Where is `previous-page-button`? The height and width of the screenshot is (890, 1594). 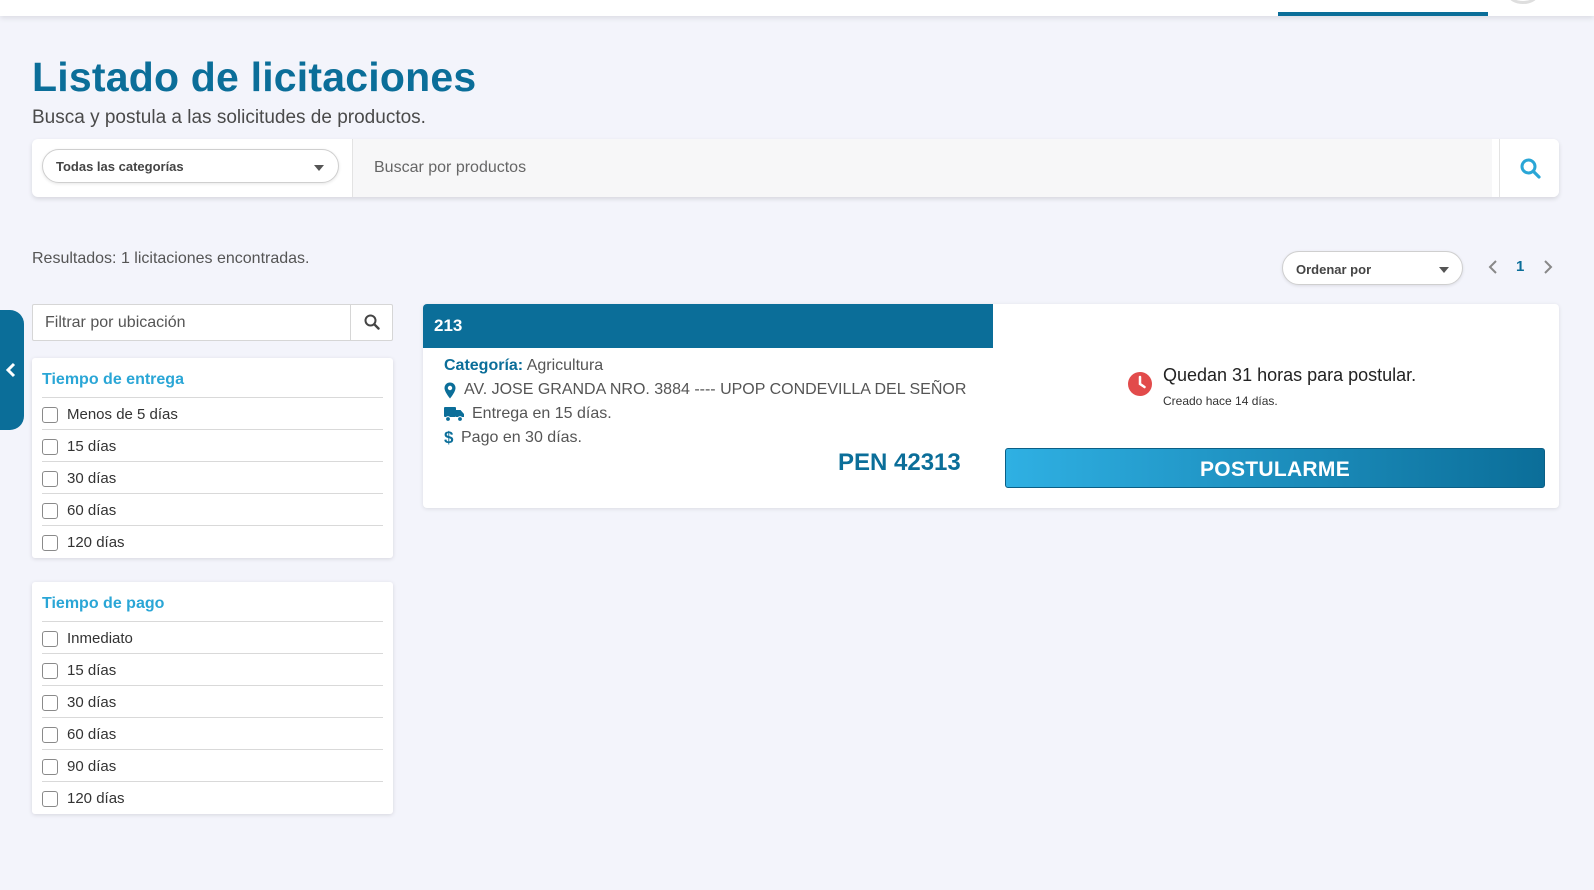
previous-page-button is located at coordinates (1493, 267).